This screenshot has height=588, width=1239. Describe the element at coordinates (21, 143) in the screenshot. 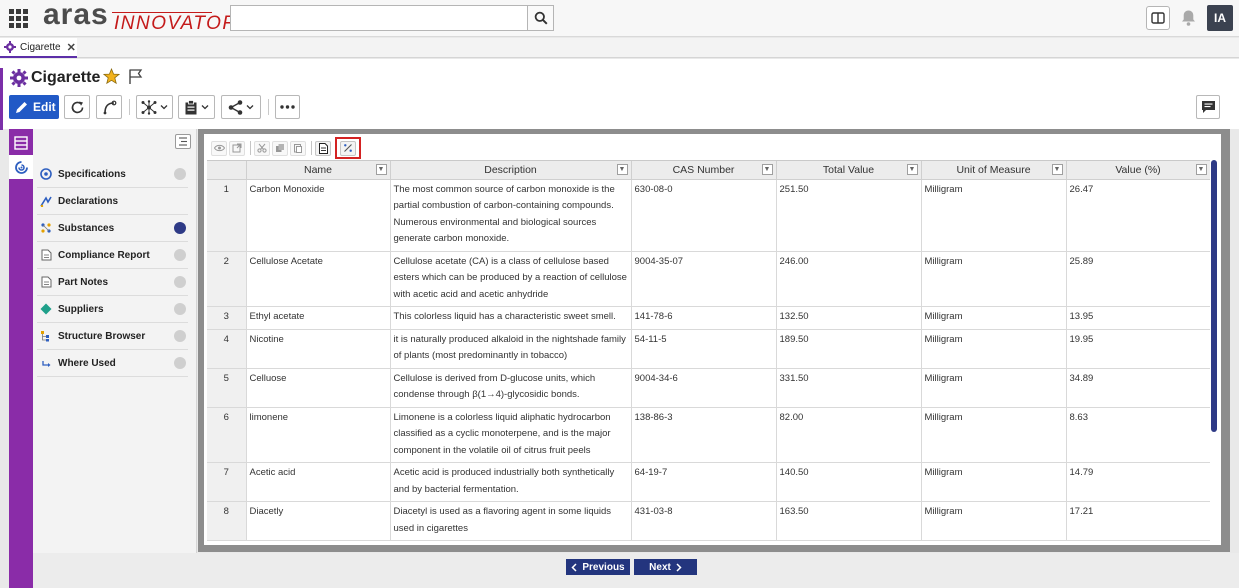

I see `rail-form-view` at that location.